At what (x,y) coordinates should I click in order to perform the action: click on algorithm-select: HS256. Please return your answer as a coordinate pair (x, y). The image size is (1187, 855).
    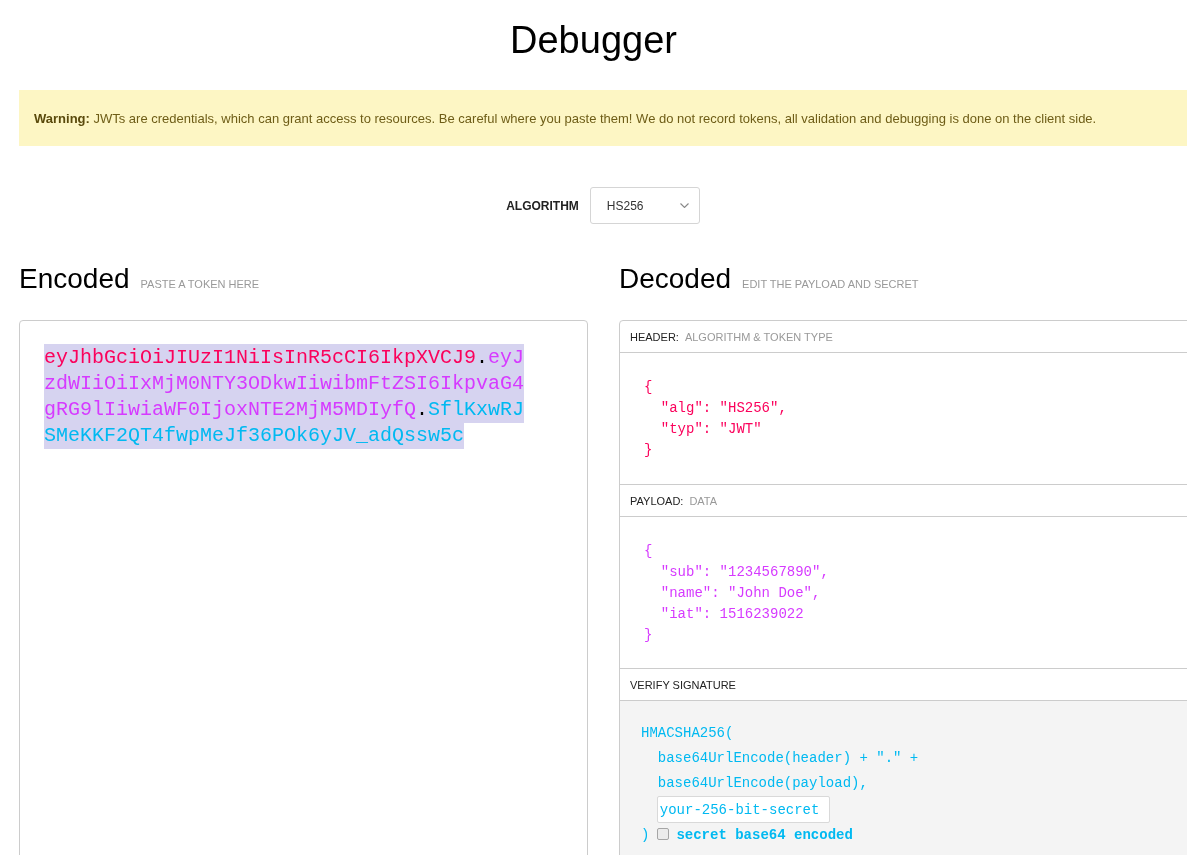
    Looking at the image, I should click on (644, 205).